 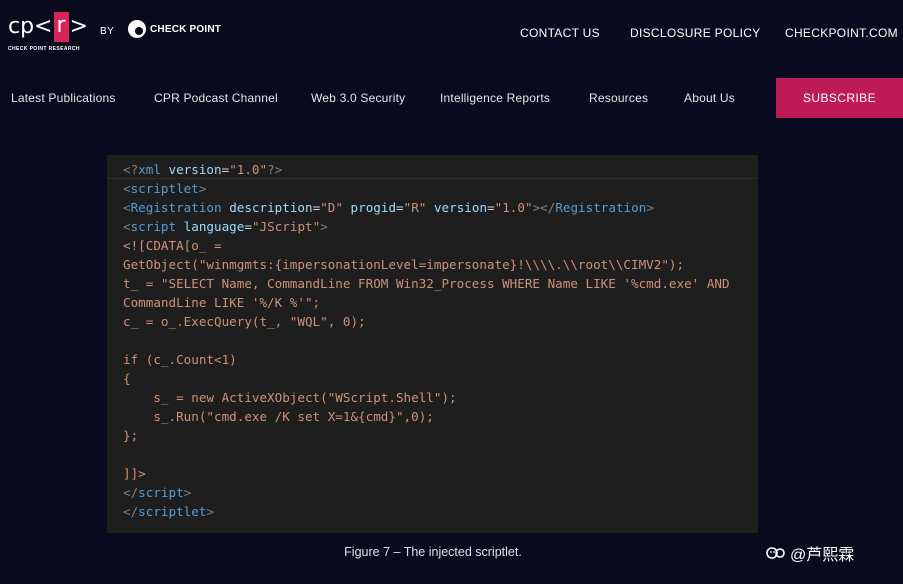 I want to click on code-line: </script>, so click(x=432, y=492).